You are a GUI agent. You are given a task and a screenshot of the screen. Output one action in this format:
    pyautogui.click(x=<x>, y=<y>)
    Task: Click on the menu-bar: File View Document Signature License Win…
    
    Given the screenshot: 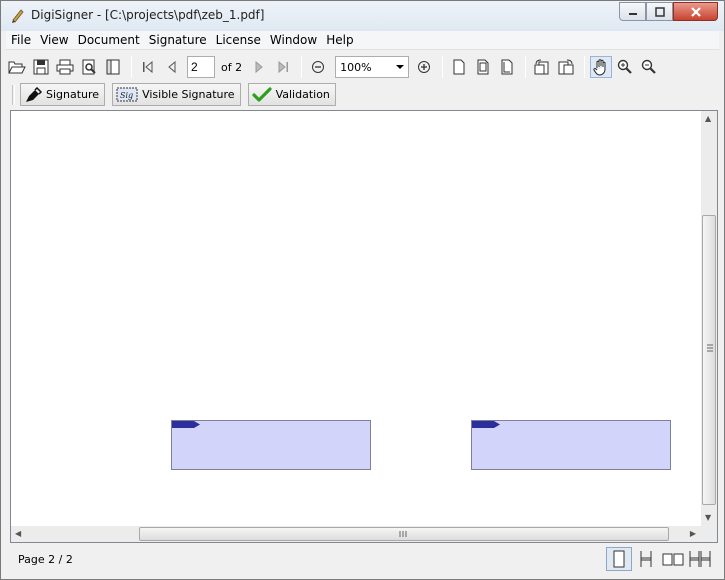 What is the action you would take?
    pyautogui.click(x=362, y=40)
    